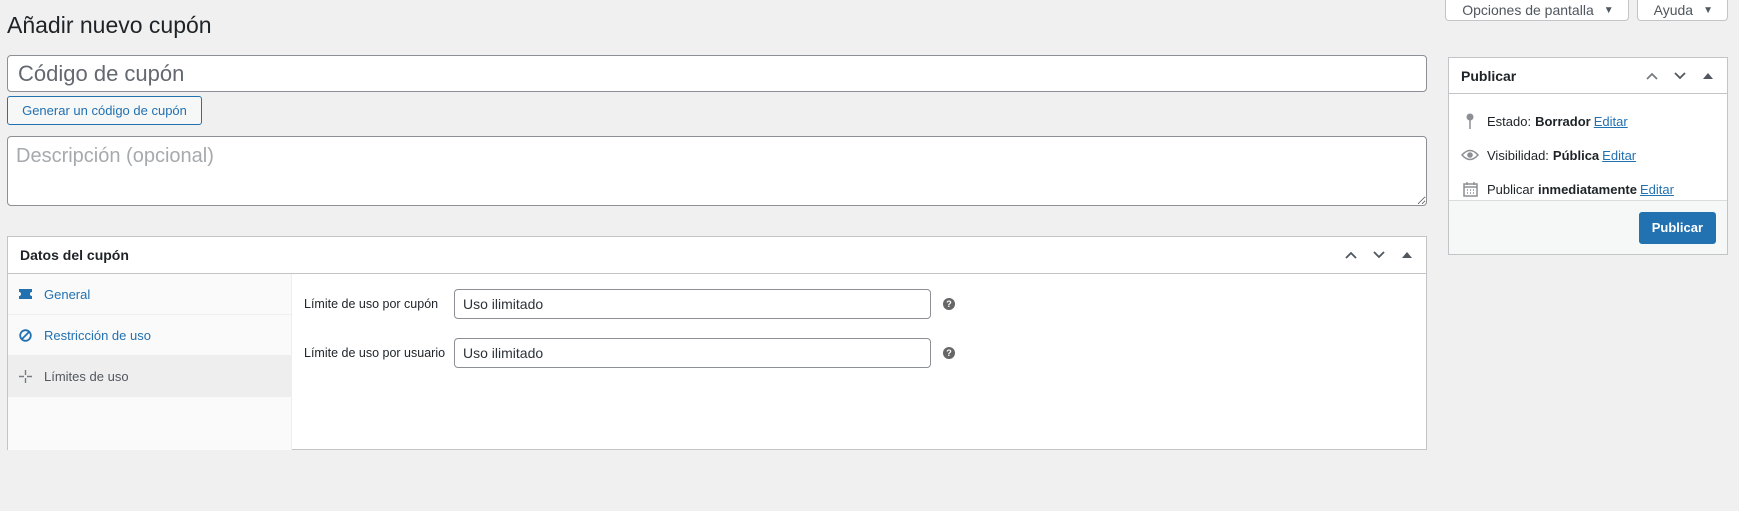  I want to click on calendar-icon, so click(1470, 189).